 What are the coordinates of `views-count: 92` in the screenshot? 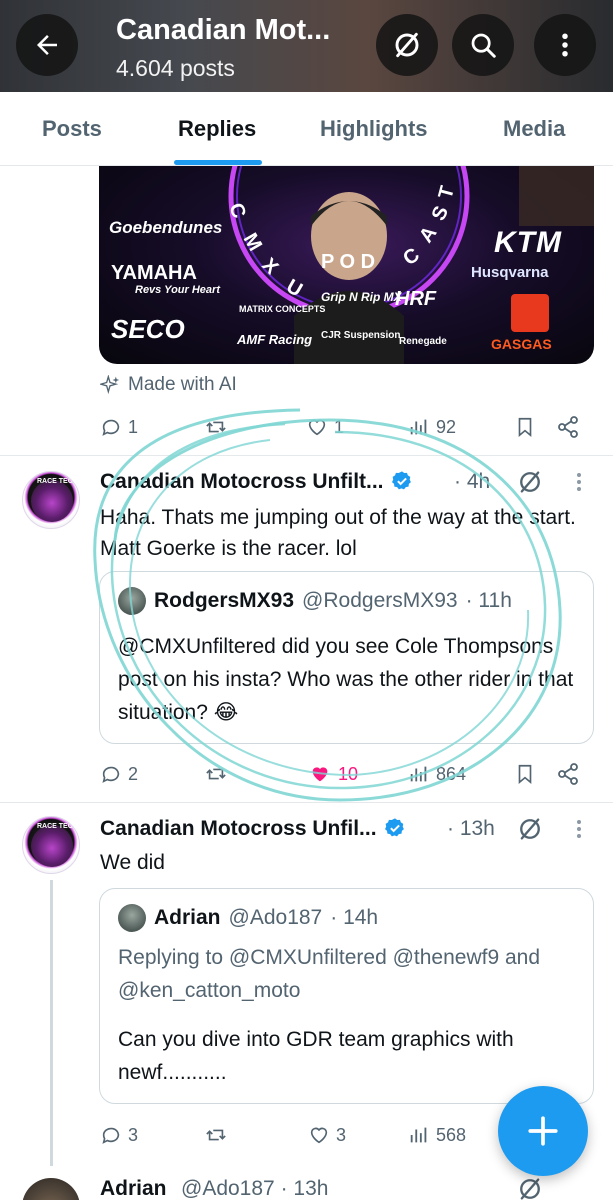 It's located at (446, 426).